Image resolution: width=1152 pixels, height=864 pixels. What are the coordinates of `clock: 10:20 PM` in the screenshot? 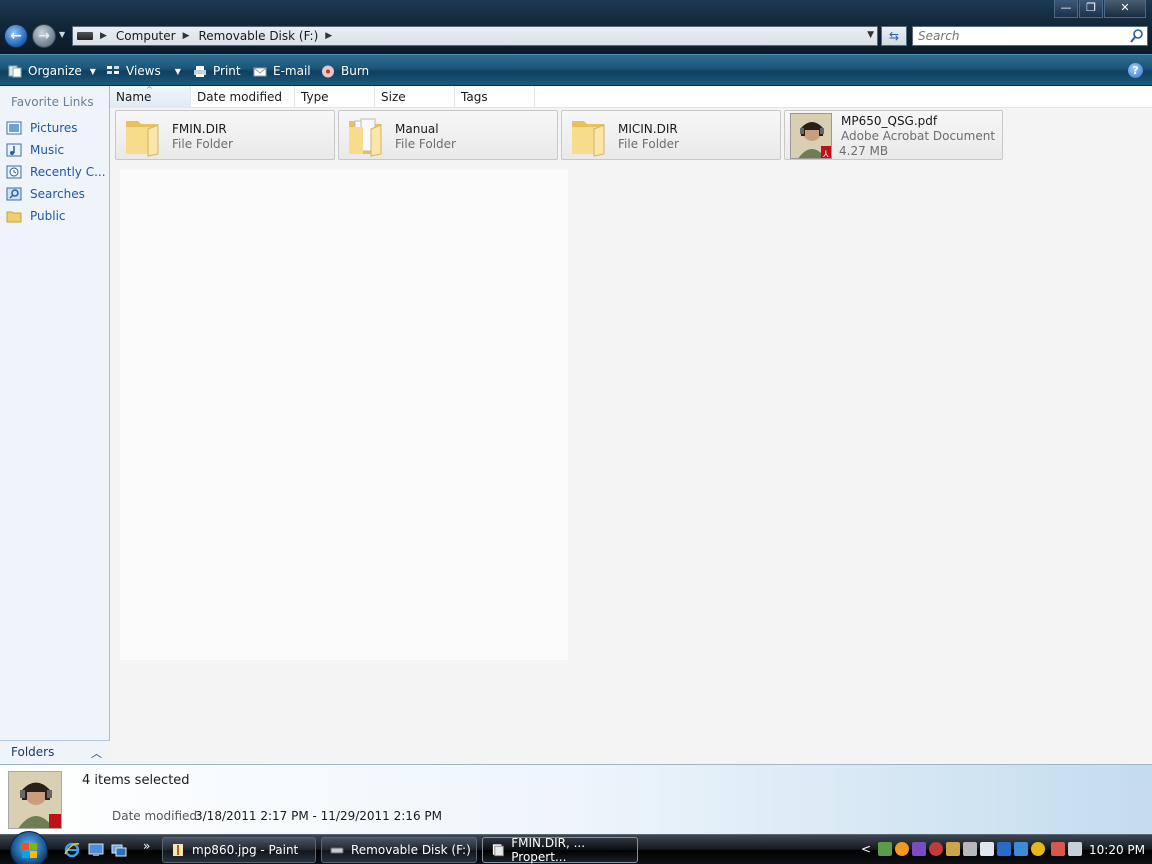 It's located at (1117, 850).